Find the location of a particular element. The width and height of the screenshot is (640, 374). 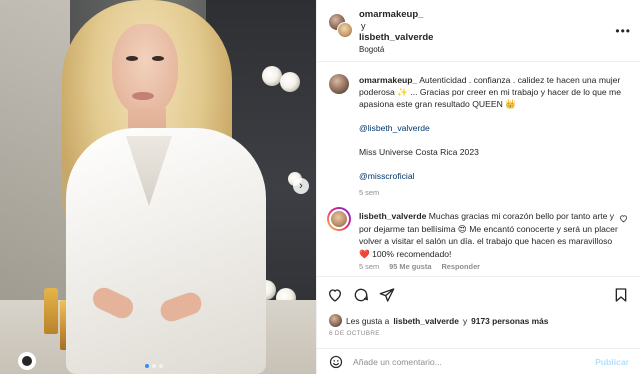

comment-meta: 5 sem 95 Me gusta Responder is located at coordinates (419, 266).